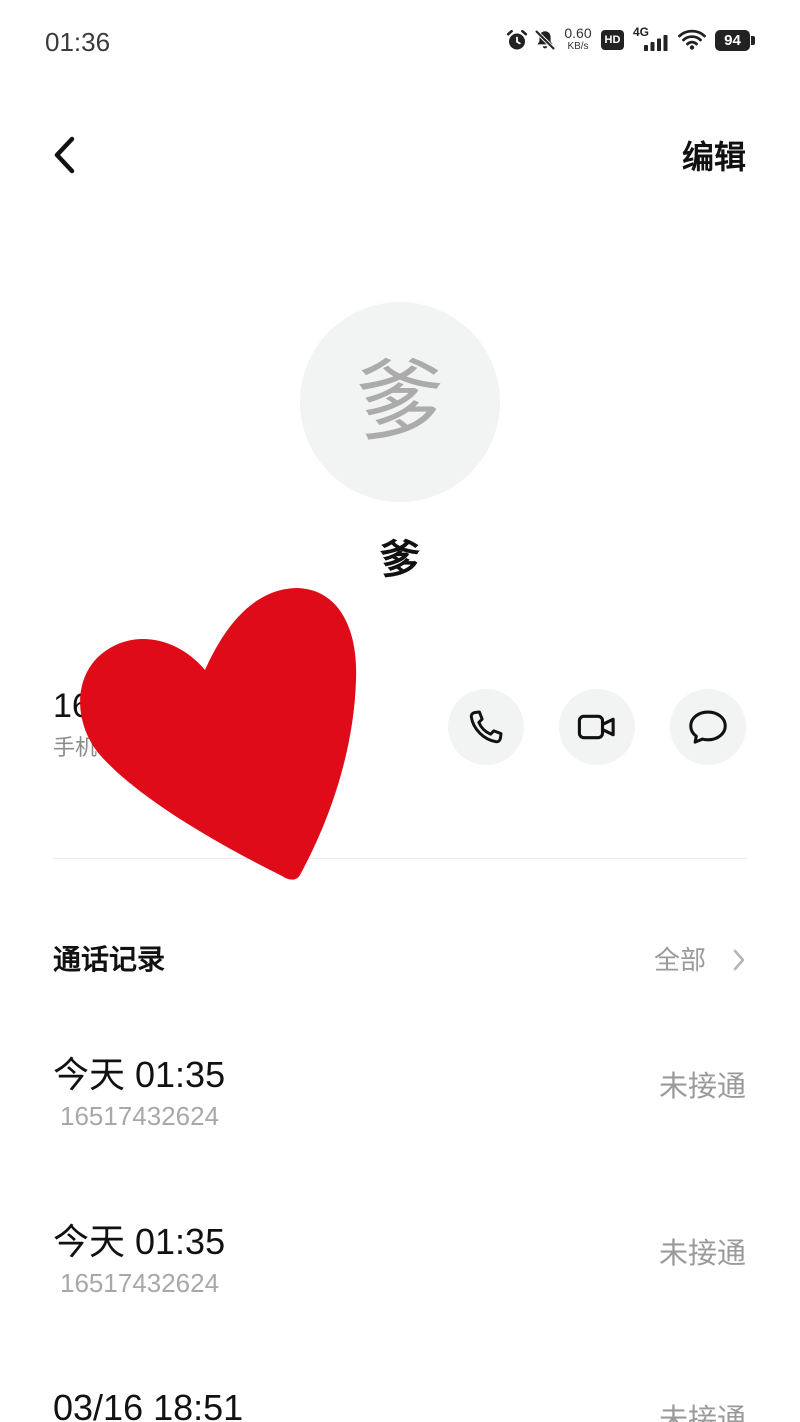 This screenshot has width=800, height=1422. What do you see at coordinates (218, 734) in the screenshot?
I see `heart-sticker` at bounding box center [218, 734].